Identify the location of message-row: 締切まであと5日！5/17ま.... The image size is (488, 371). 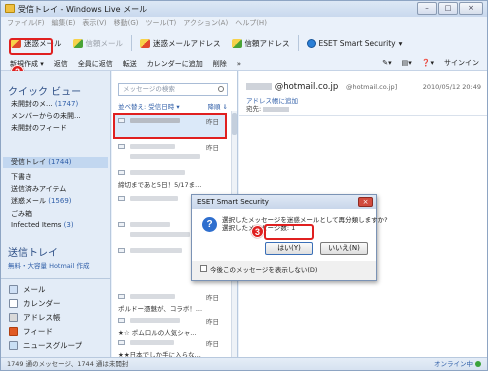
(170, 178).